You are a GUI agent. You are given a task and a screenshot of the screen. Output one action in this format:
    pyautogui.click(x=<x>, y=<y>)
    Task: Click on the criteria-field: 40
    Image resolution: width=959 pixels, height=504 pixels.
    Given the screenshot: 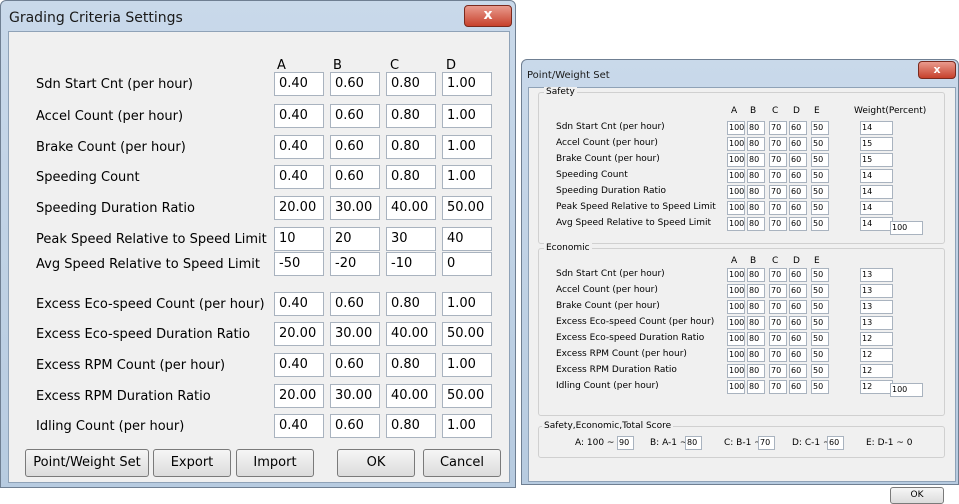 What is the action you would take?
    pyautogui.click(x=467, y=239)
    